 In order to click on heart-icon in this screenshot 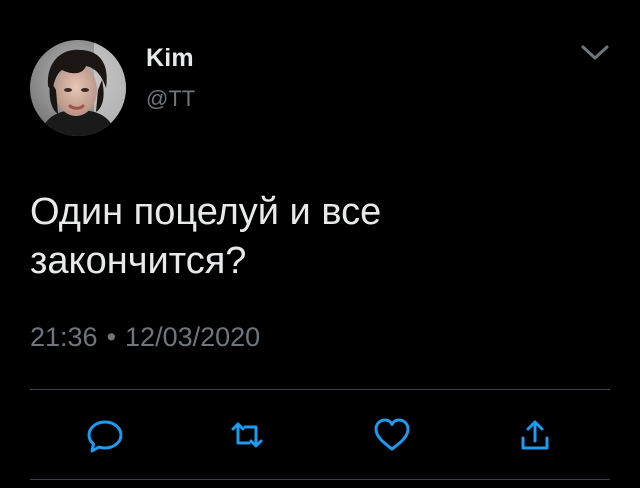, I will do `click(392, 434)`.